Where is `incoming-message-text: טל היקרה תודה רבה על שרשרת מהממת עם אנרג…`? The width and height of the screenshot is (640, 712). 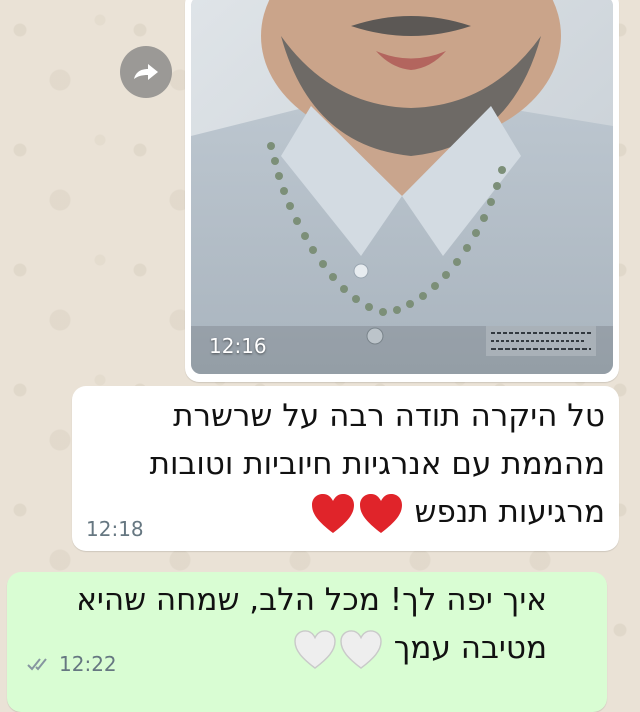
incoming-message-text: טל היקרה תודה רבה על שרשרת מהממת עם אנרג… is located at coordinates (377, 464).